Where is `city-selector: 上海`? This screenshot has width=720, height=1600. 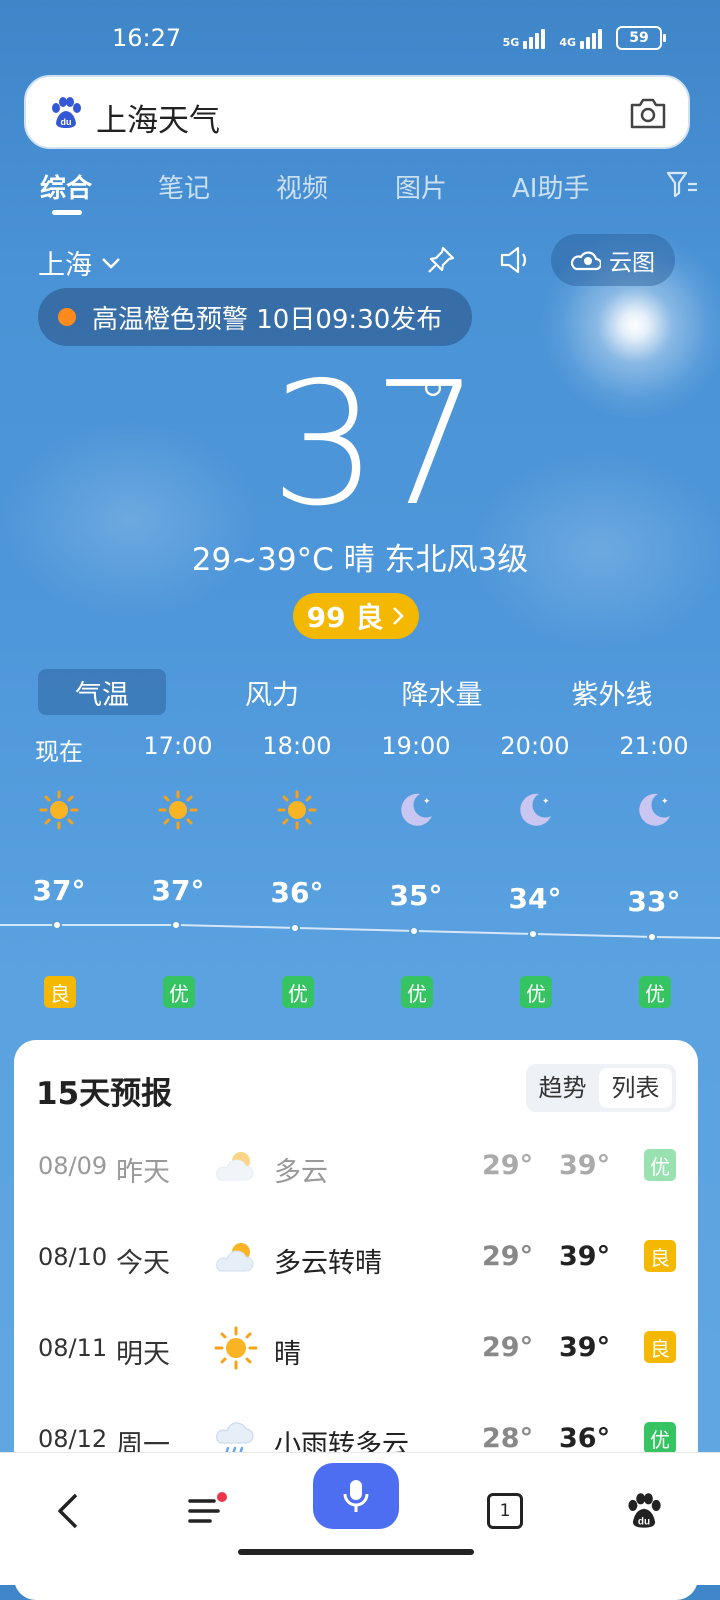 city-selector: 上海 is located at coordinates (80, 262).